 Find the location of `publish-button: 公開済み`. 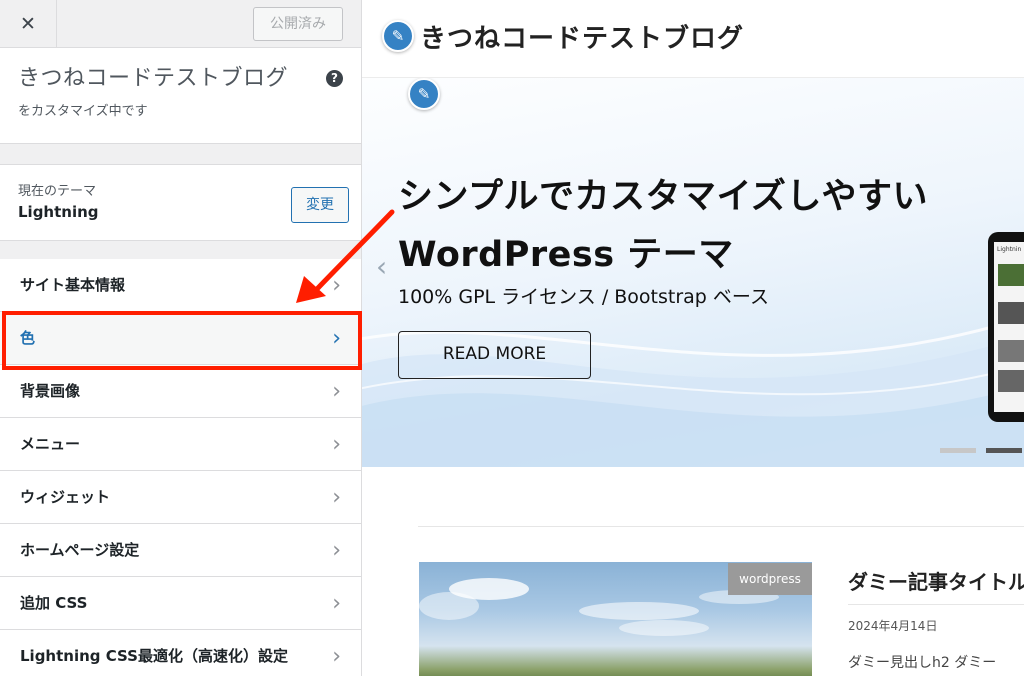

publish-button: 公開済み is located at coordinates (298, 24).